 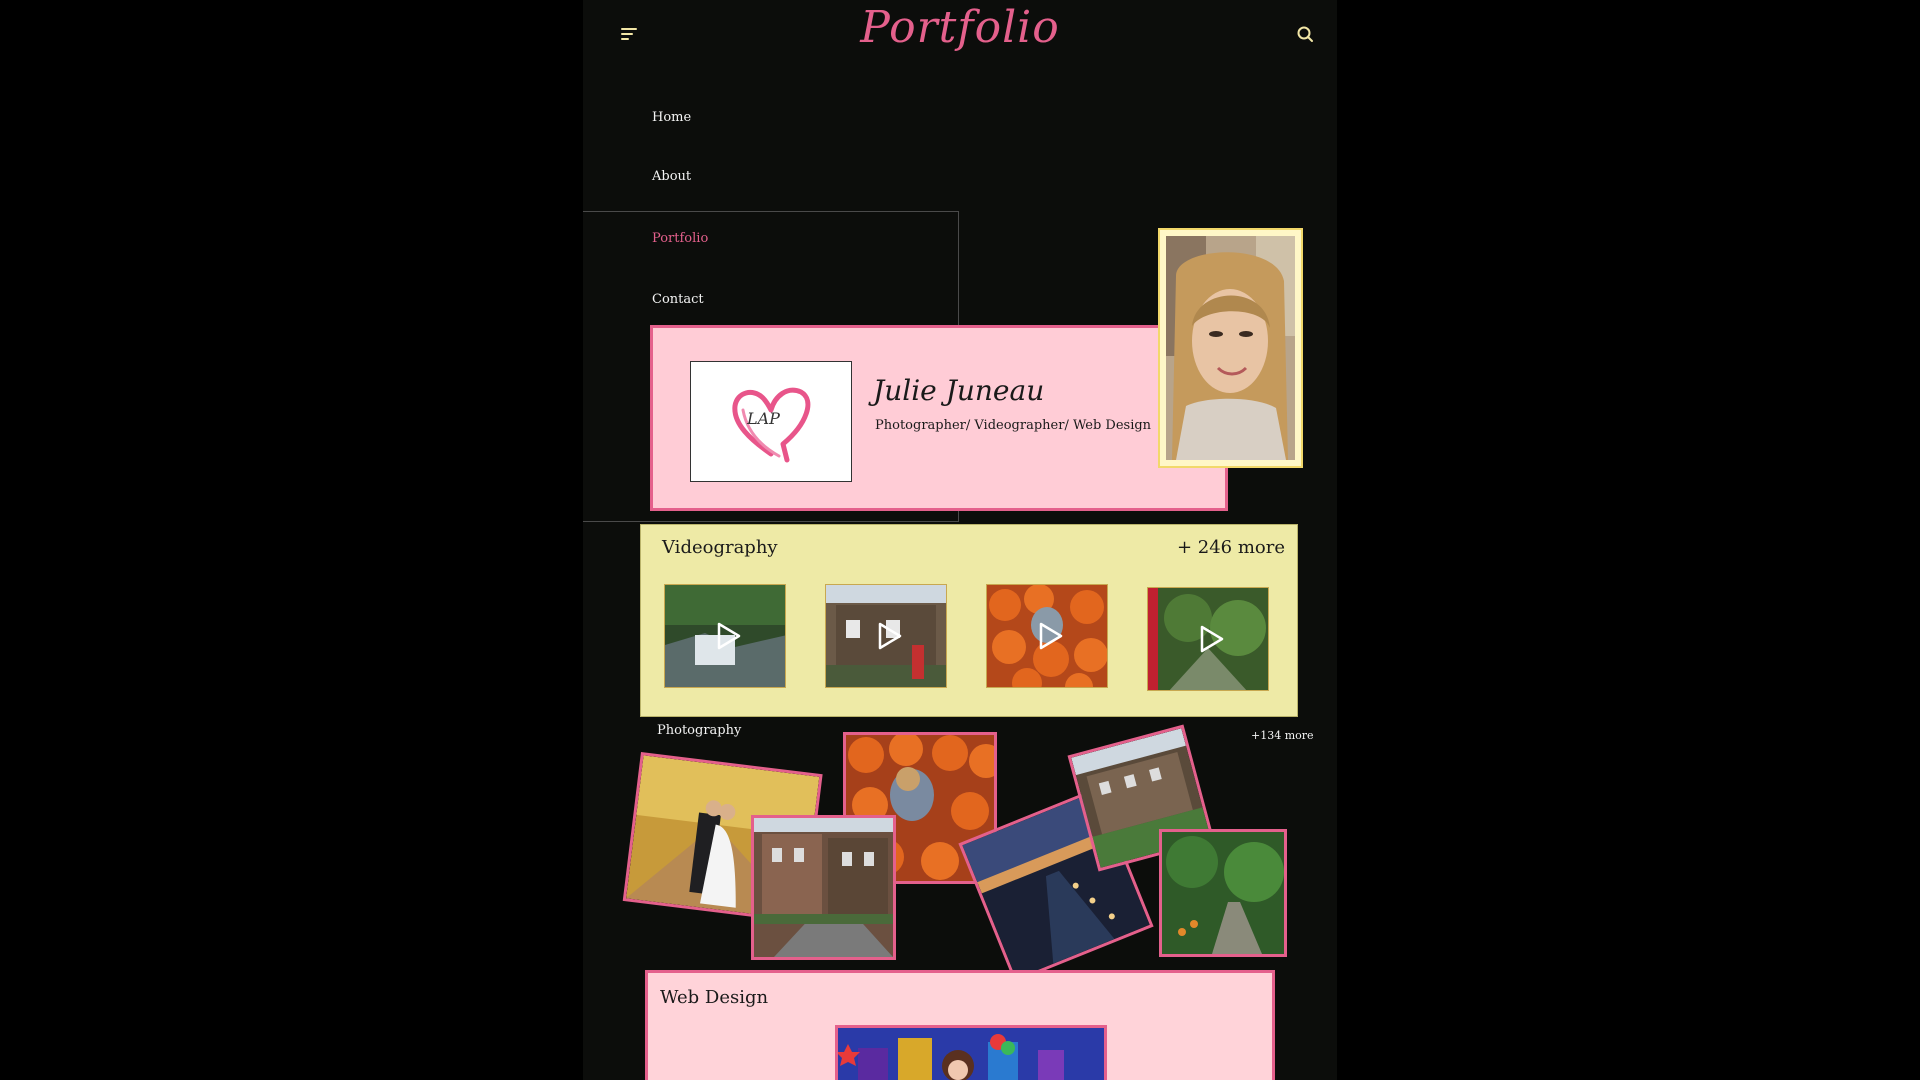 I want to click on web-design-preview, so click(x=971, y=1052).